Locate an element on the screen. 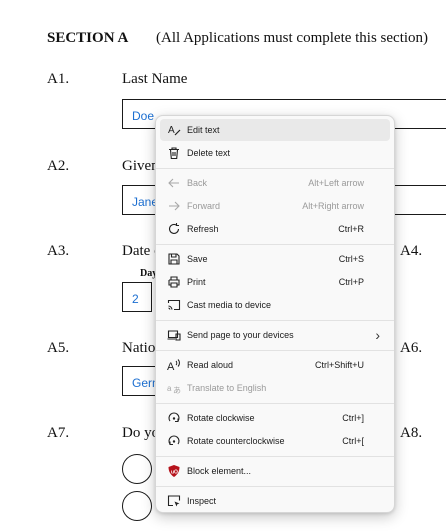 The image size is (446, 532). menu-item-print: Print Ctrl+P is located at coordinates (275, 282).